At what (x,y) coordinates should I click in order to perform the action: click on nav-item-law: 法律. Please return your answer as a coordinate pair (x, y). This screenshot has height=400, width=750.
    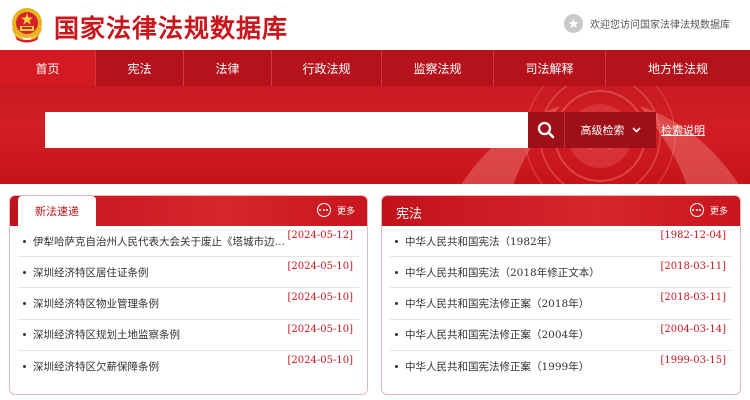
    Looking at the image, I should click on (228, 68).